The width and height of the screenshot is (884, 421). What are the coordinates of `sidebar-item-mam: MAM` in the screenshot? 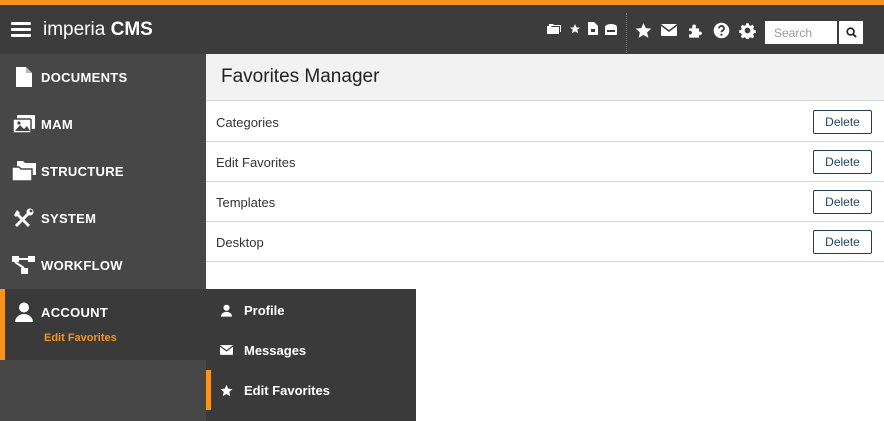 It's located at (103, 124).